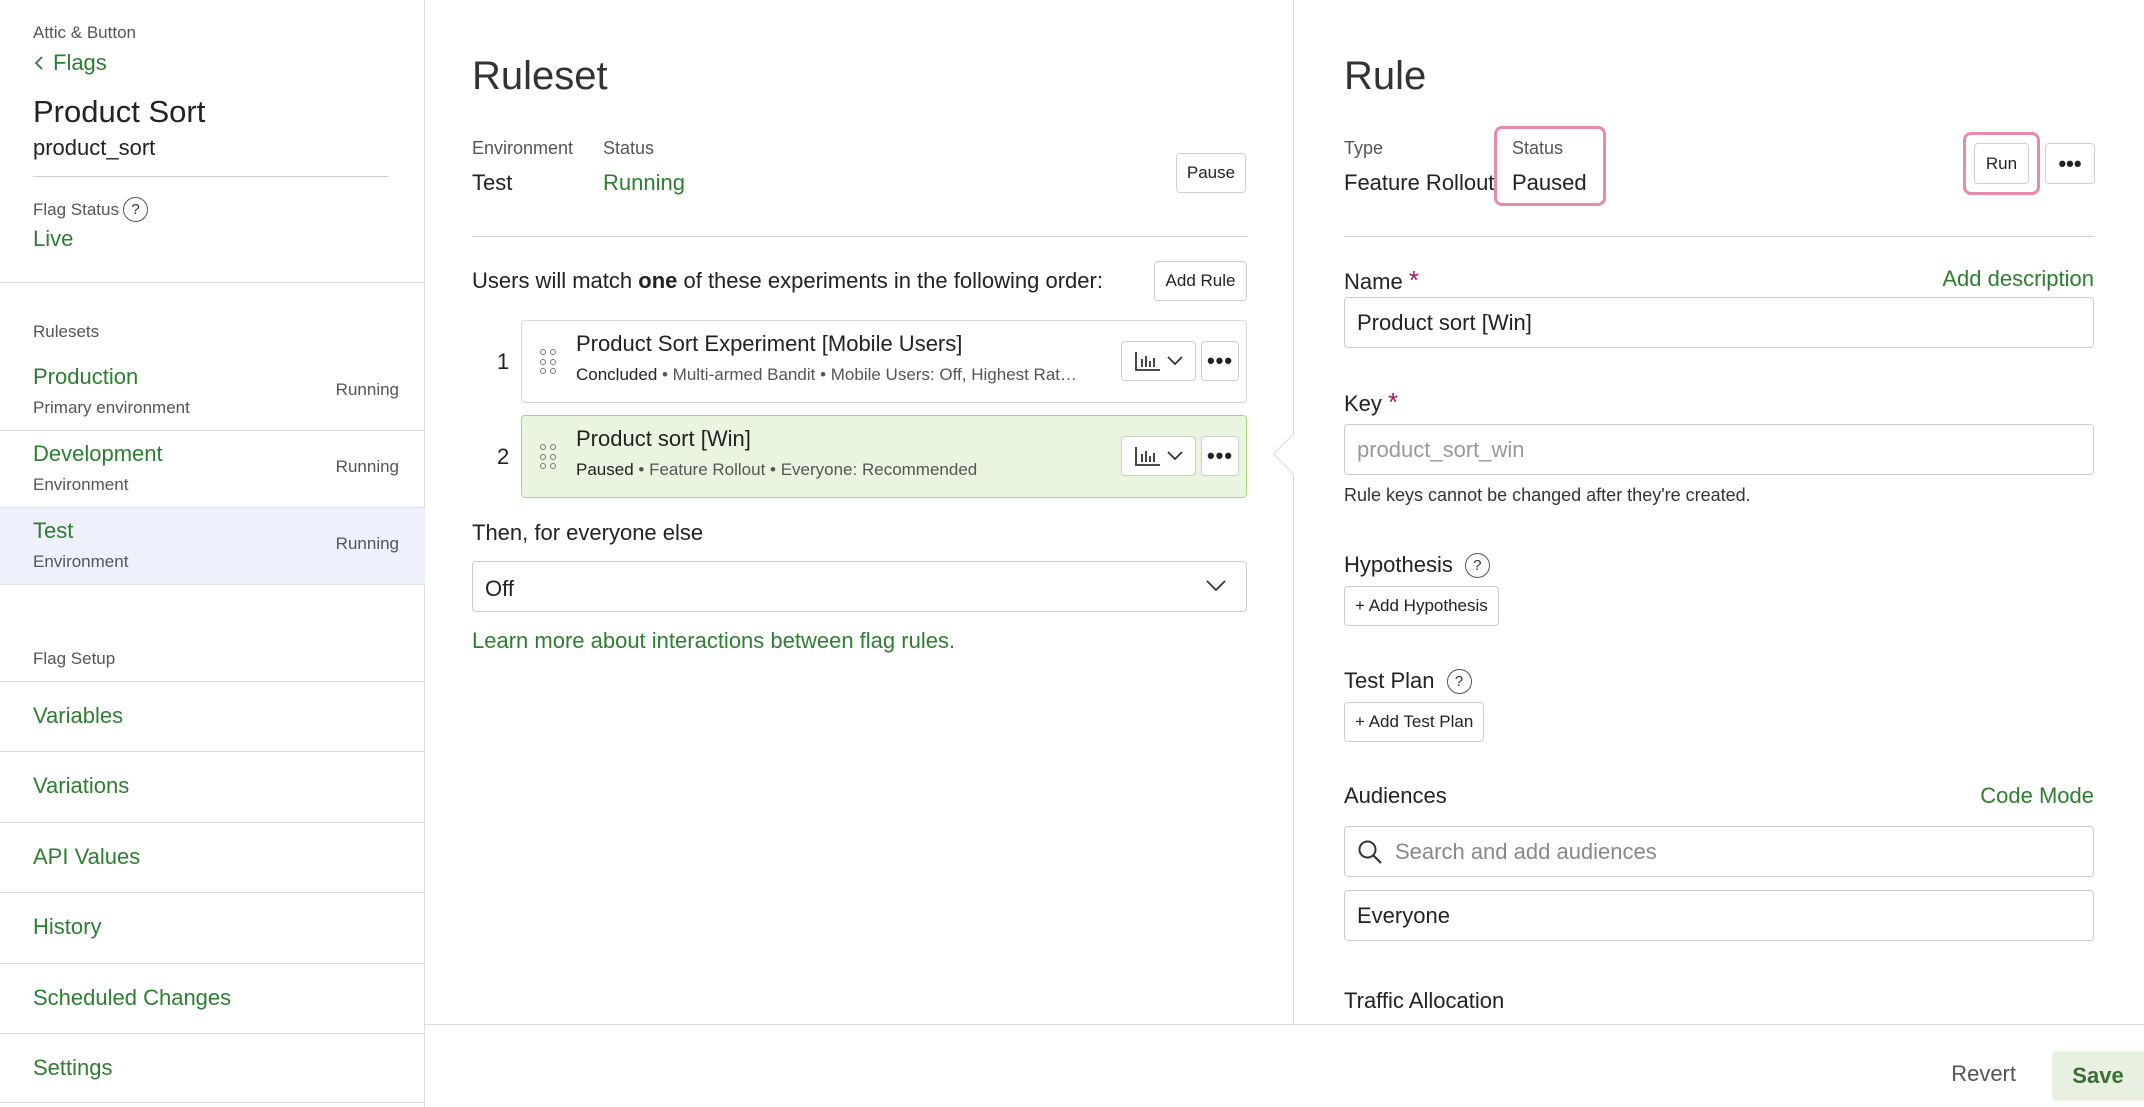 This screenshot has height=1107, width=2144. I want to click on audiences-label: Audiences, so click(1395, 795).